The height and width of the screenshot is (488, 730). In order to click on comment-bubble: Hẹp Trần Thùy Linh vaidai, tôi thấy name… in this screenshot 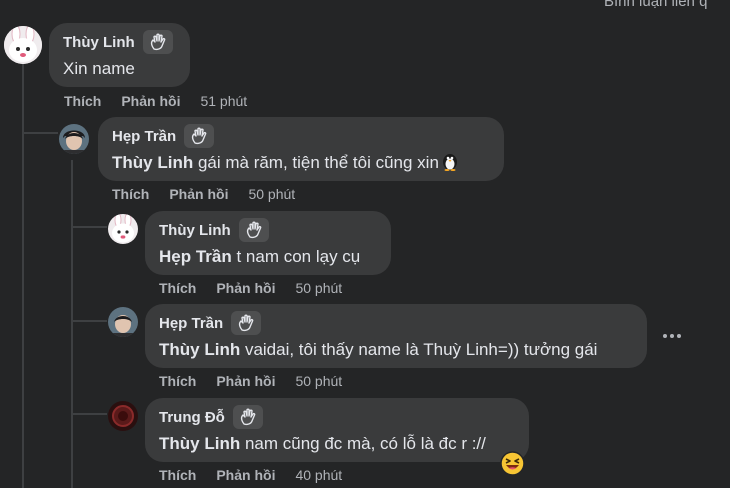, I will do `click(396, 336)`.